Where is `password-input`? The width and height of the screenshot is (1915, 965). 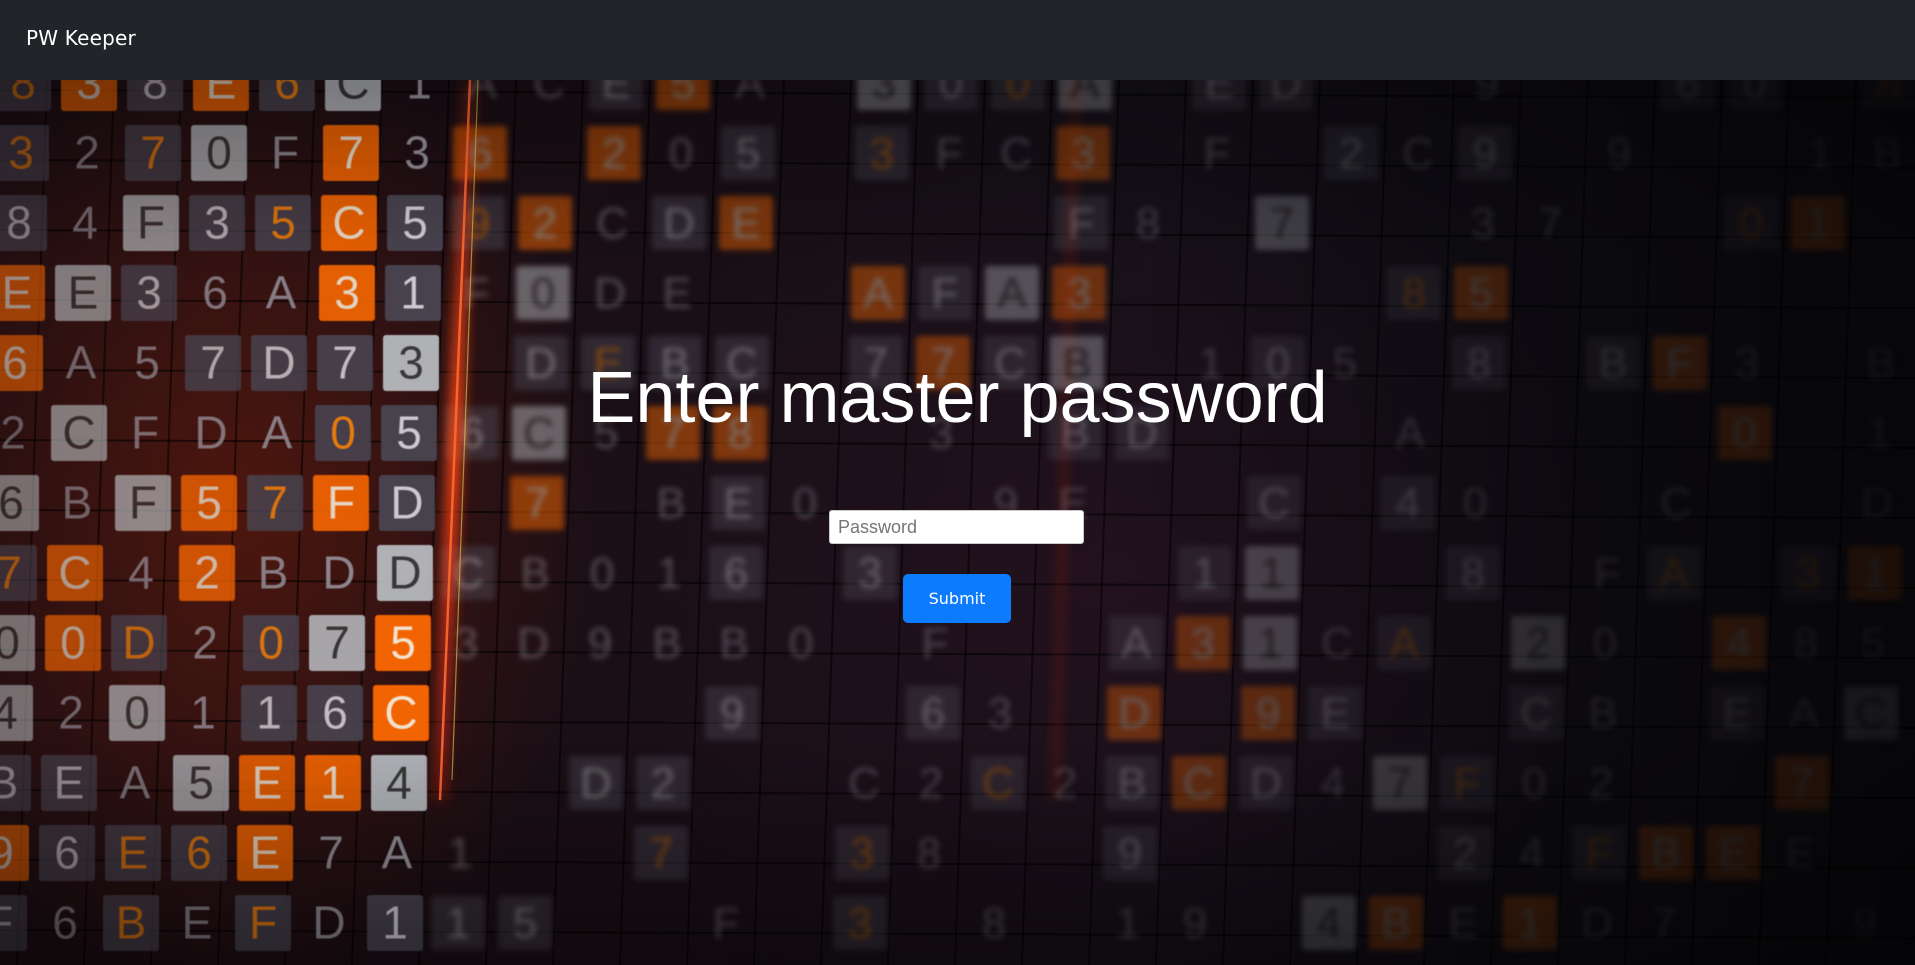
password-input is located at coordinates (956, 527).